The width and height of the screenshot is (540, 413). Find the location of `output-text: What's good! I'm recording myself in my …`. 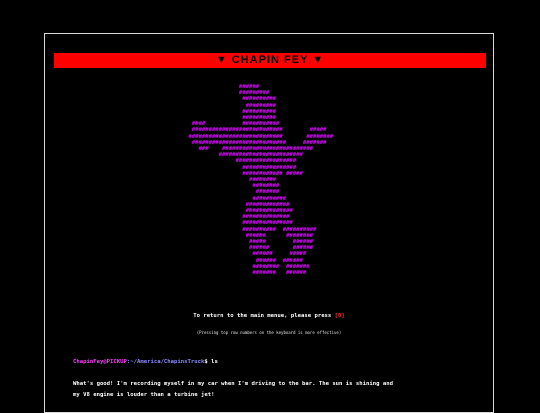

output-text: What's good! I'm recording myself in my … is located at coordinates (273, 390).